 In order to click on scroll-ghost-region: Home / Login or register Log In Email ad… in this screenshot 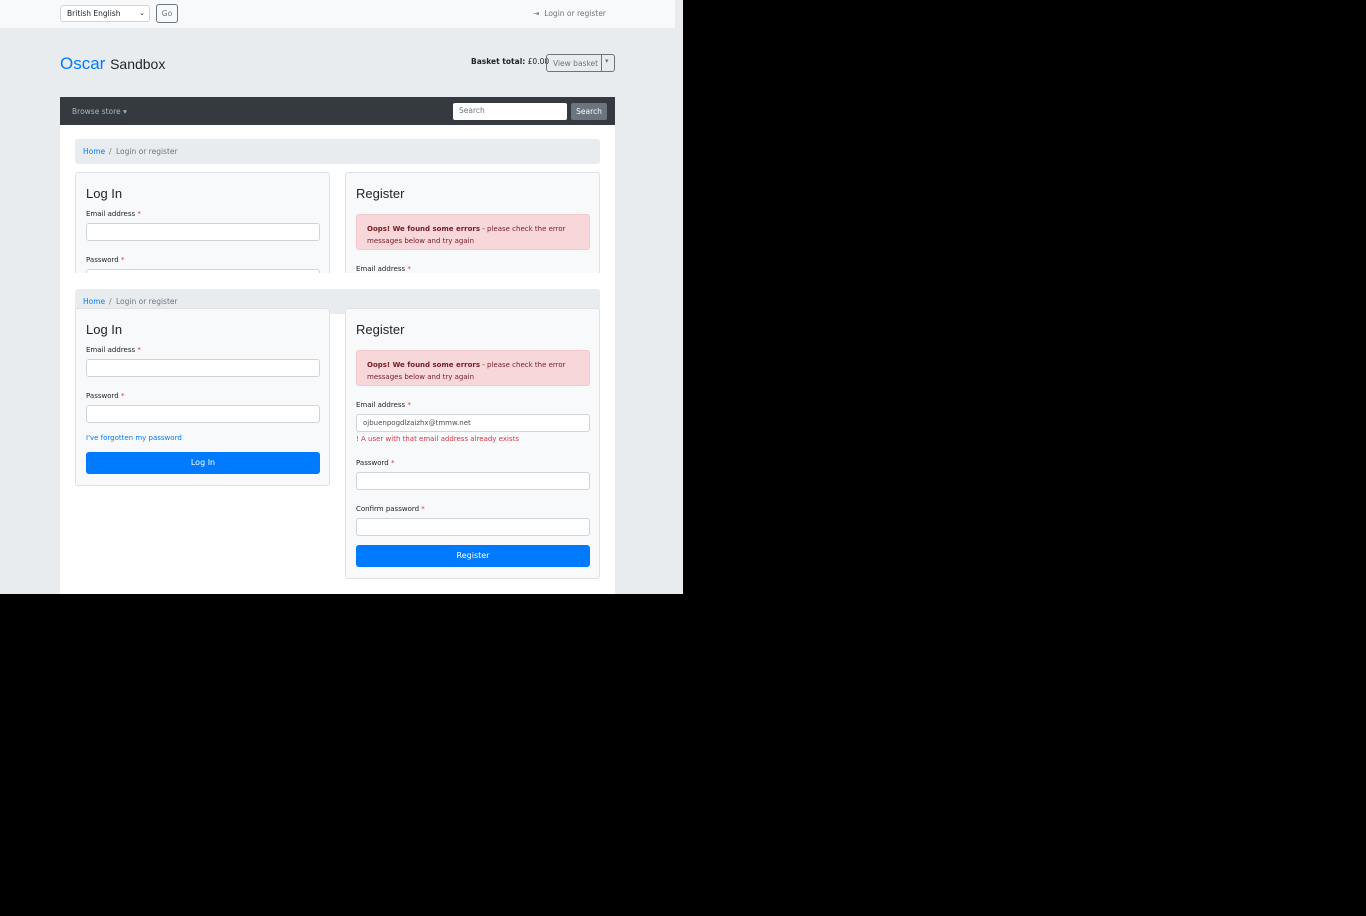, I will do `click(341, 199)`.